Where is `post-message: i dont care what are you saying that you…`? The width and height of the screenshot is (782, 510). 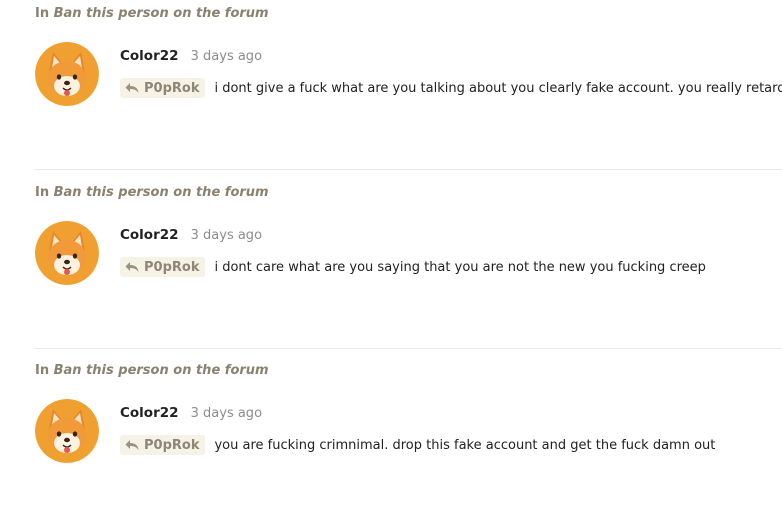
post-message: i dont care what are you saying that you… is located at coordinates (460, 267).